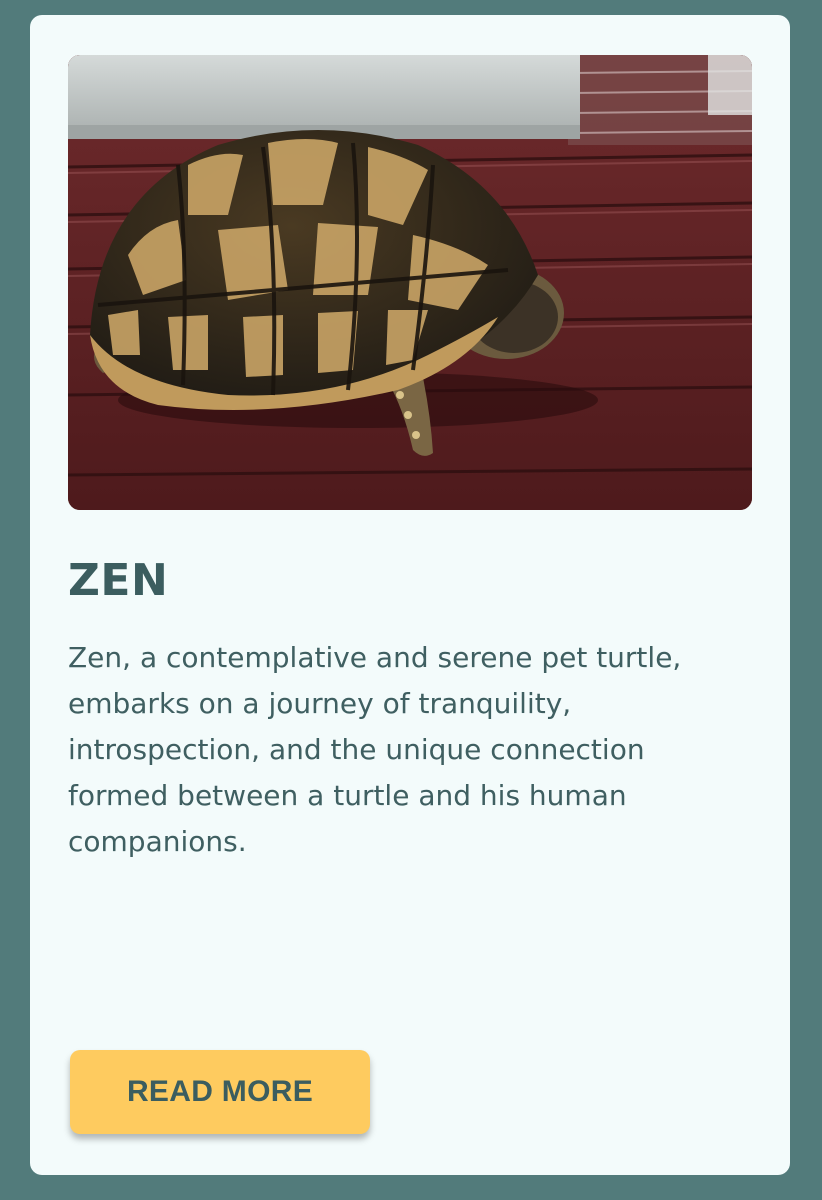 This screenshot has width=822, height=1200. I want to click on card-title: ZEN, so click(118, 580).